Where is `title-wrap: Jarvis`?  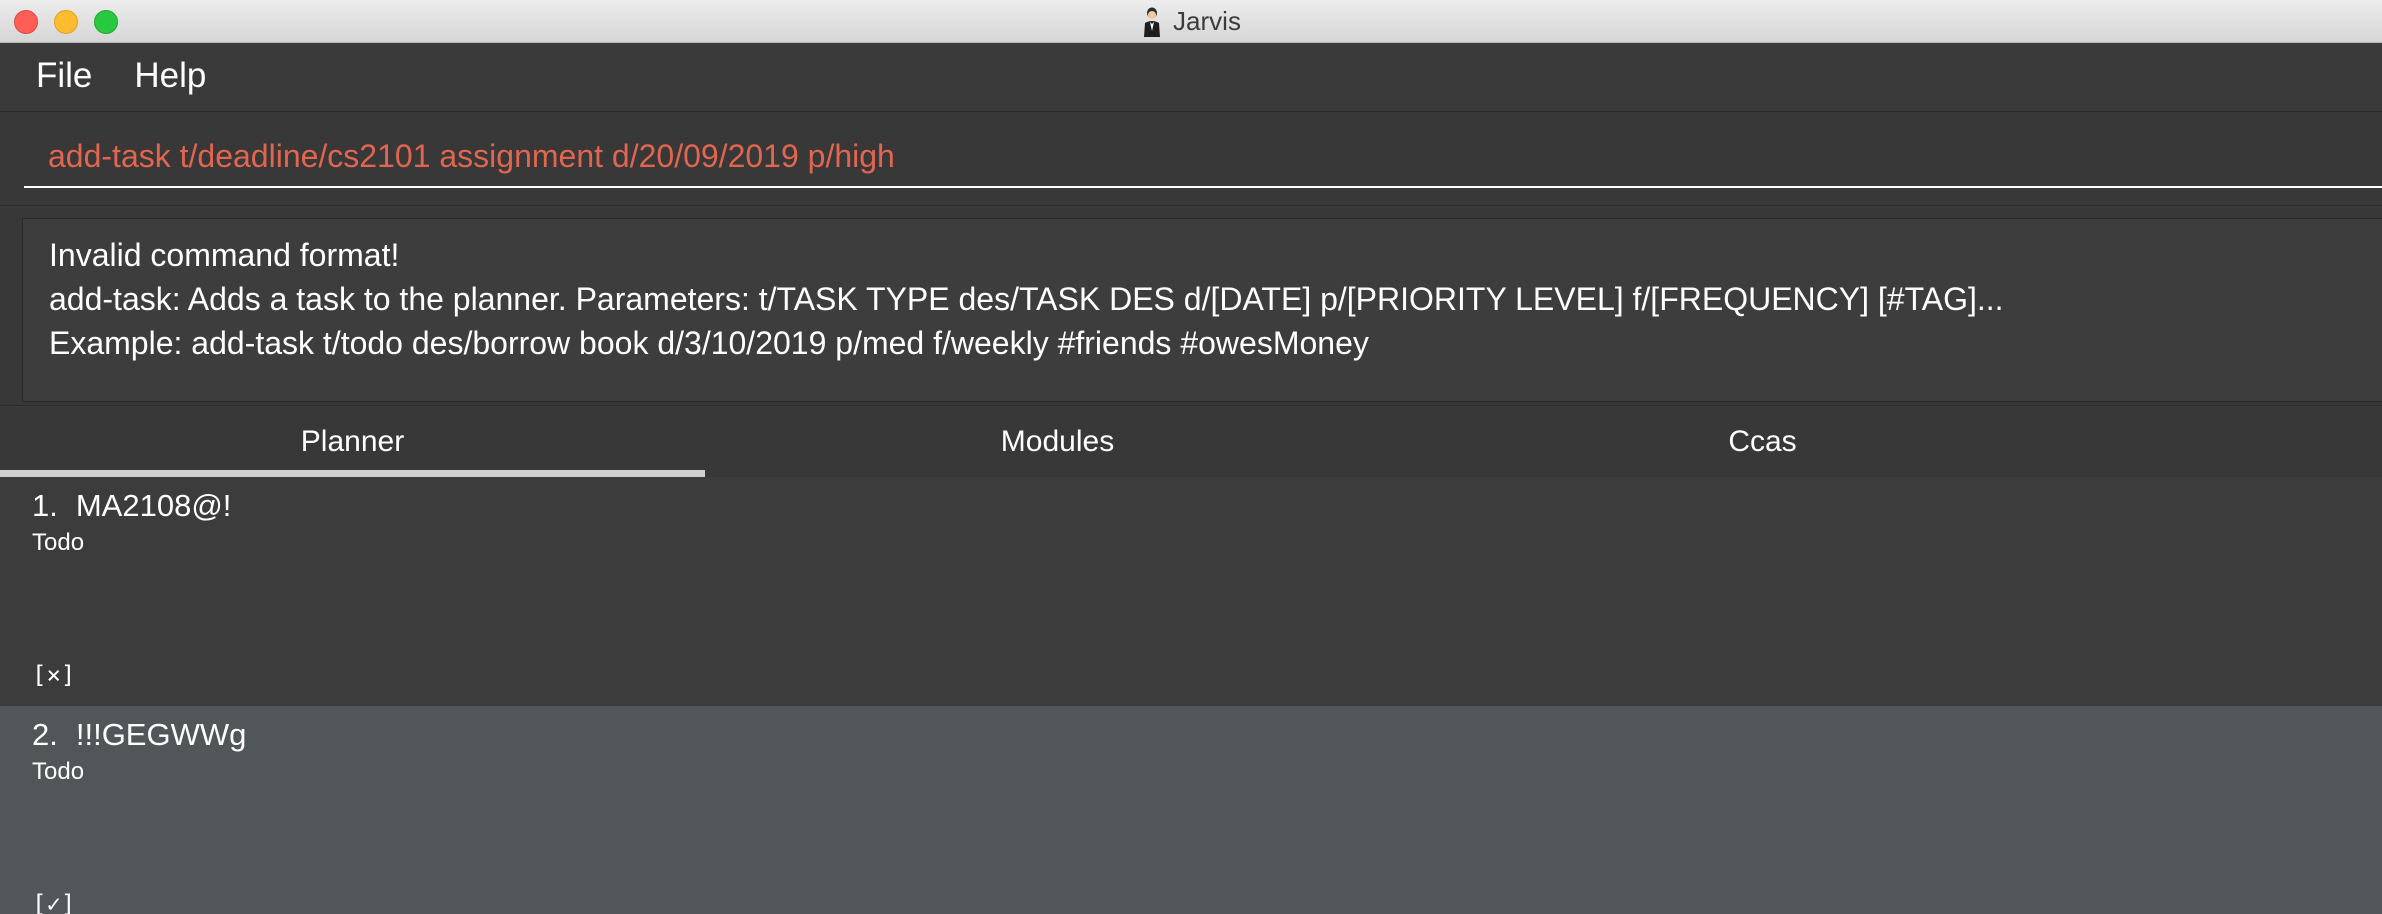
title-wrap: Jarvis is located at coordinates (1191, 21).